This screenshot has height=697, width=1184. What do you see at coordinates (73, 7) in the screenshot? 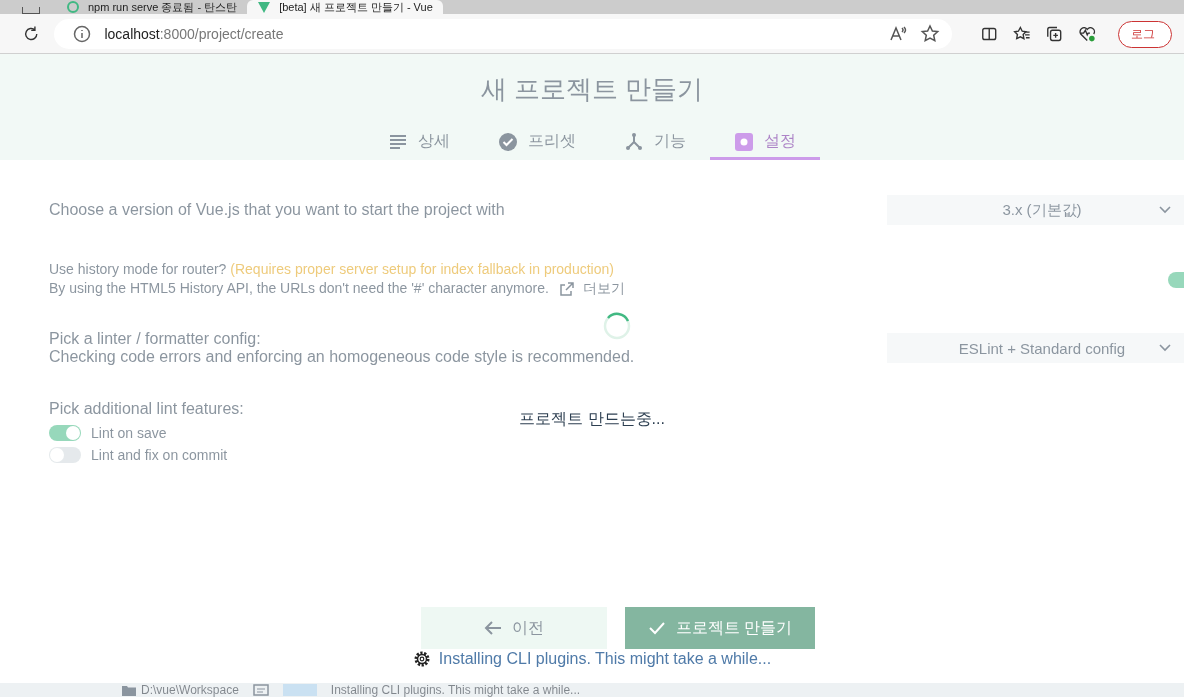
I see `tab-site-icon` at bounding box center [73, 7].